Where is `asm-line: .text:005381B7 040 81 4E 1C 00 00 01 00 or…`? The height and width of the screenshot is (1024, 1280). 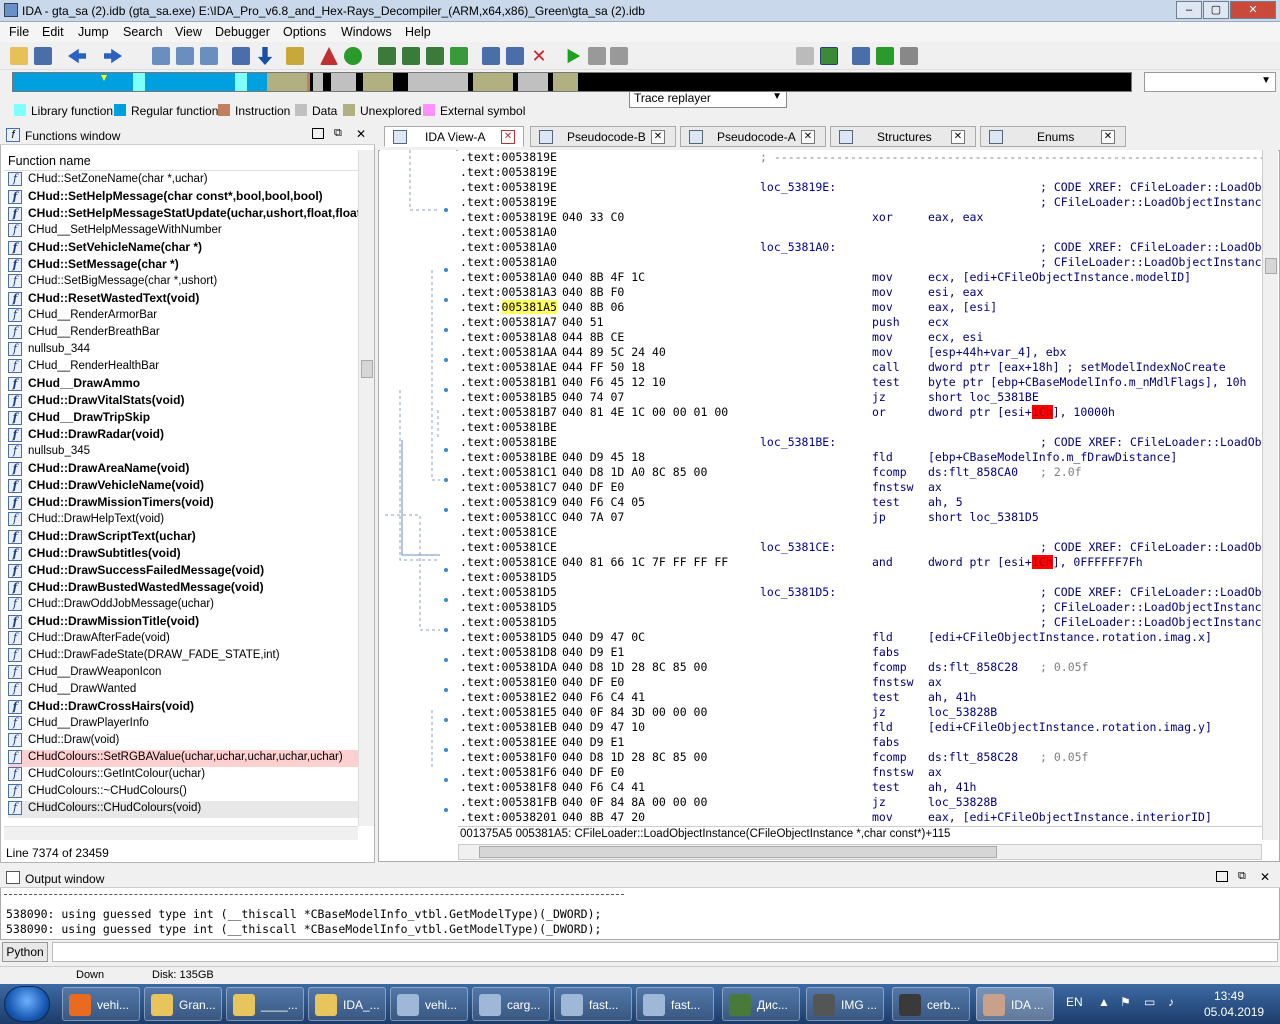
asm-line: .text:005381B7 040 81 4E 1C 00 00 01 00 or… is located at coordinates (860, 412).